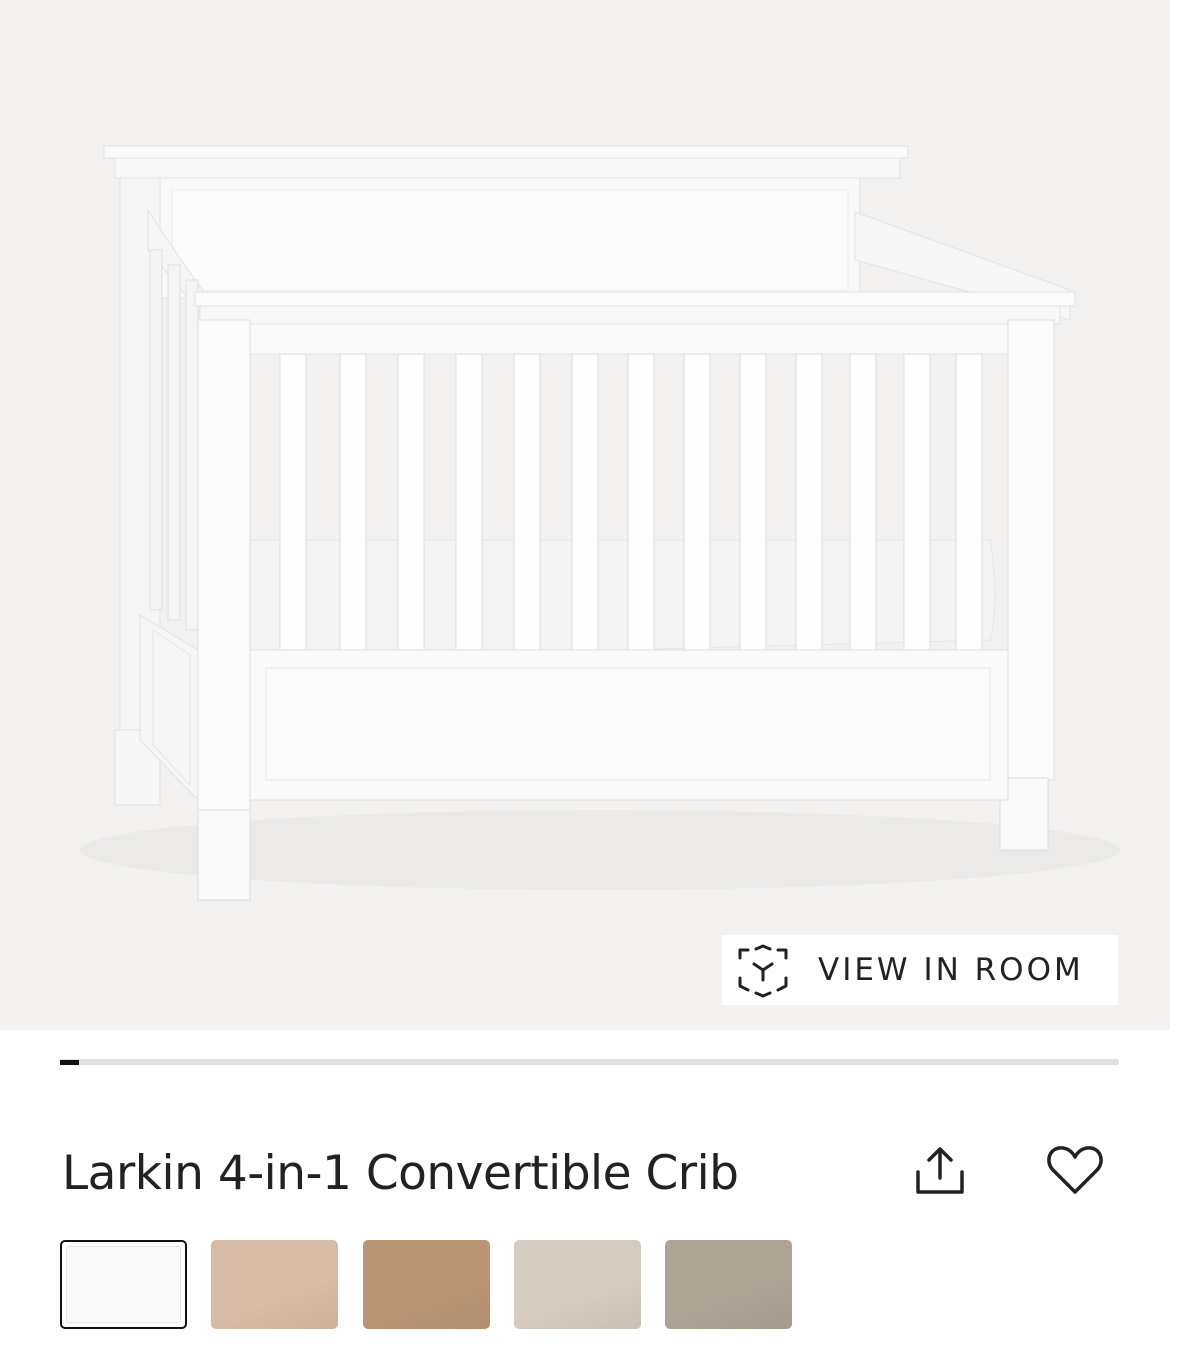 The width and height of the screenshot is (1179, 1347). I want to click on share-icon, so click(940, 1170).